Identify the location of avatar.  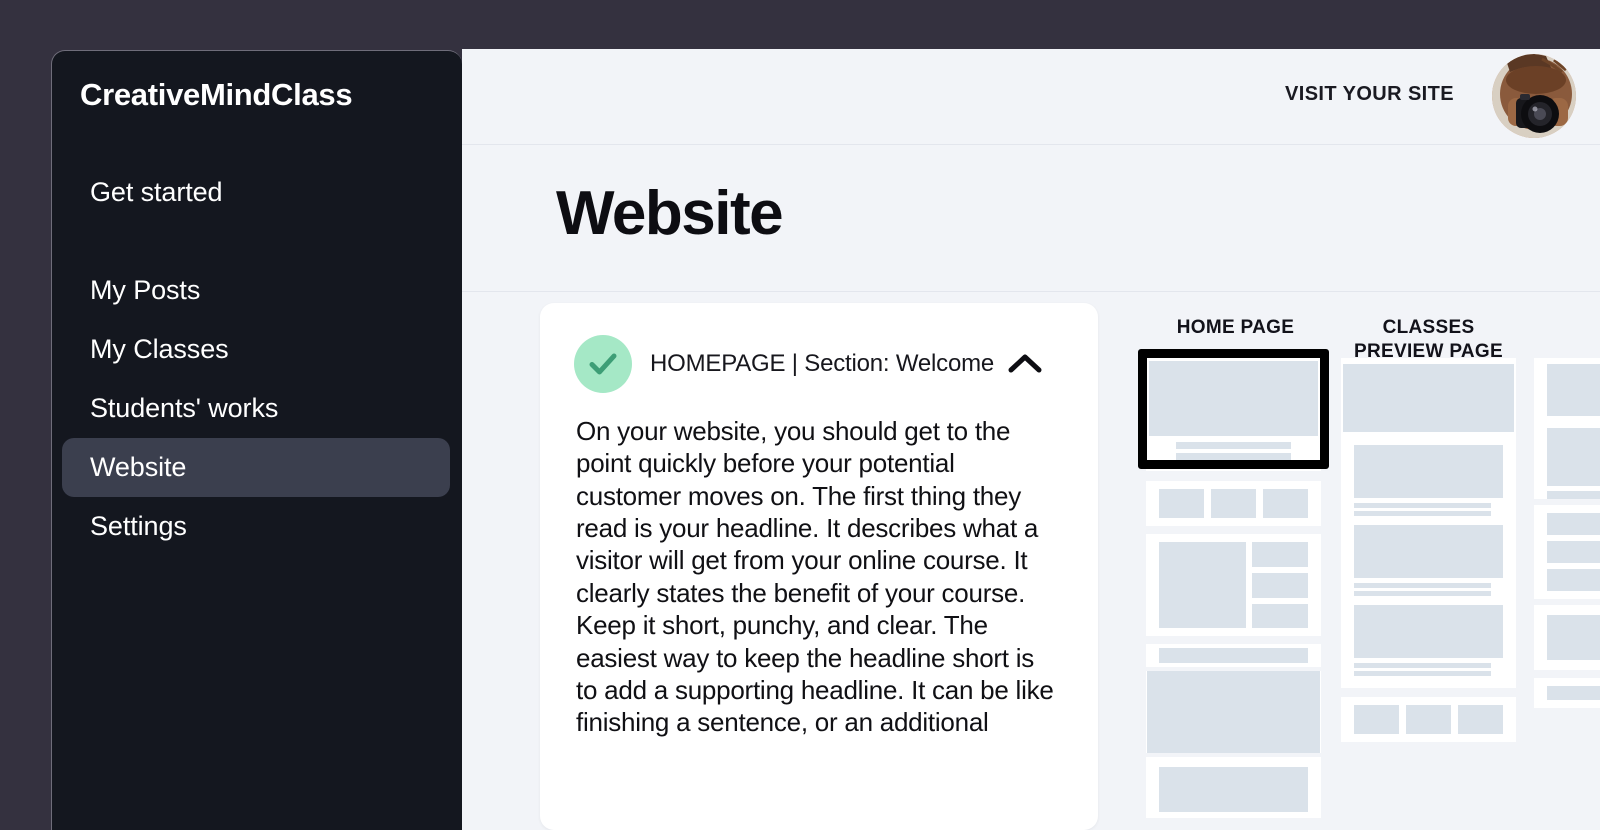
(1534, 96).